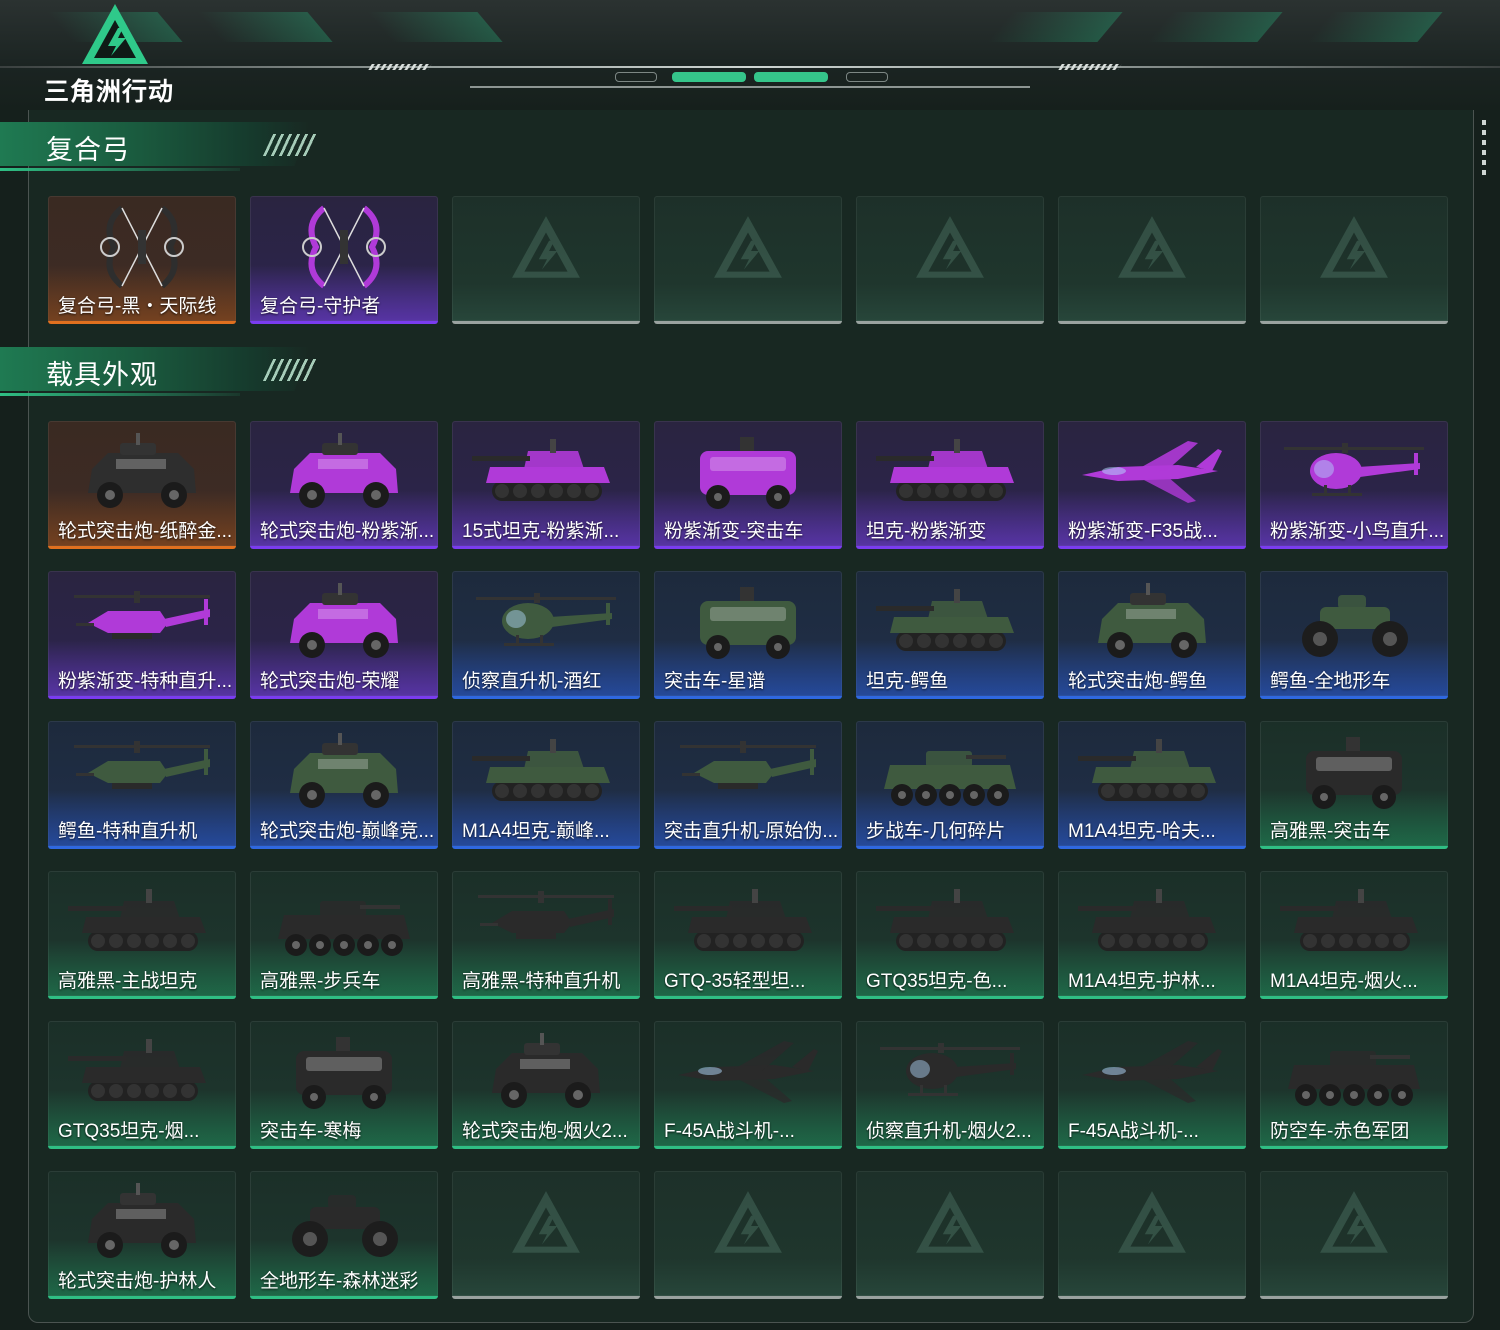 This screenshot has height=1330, width=1500. I want to click on item-name: 步战车-几何碎片, so click(936, 831).